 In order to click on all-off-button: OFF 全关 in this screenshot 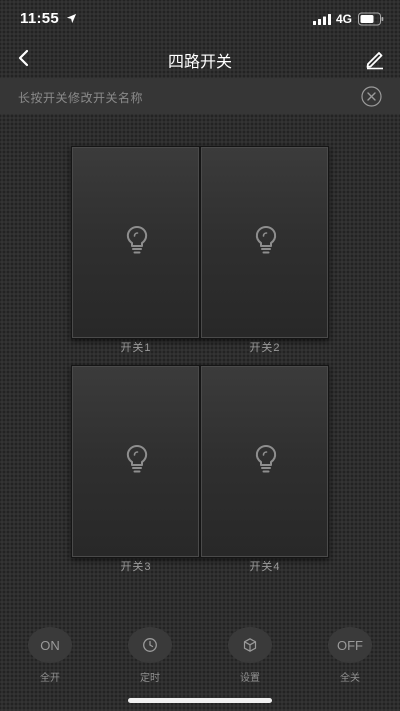, I will do `click(350, 657)`.